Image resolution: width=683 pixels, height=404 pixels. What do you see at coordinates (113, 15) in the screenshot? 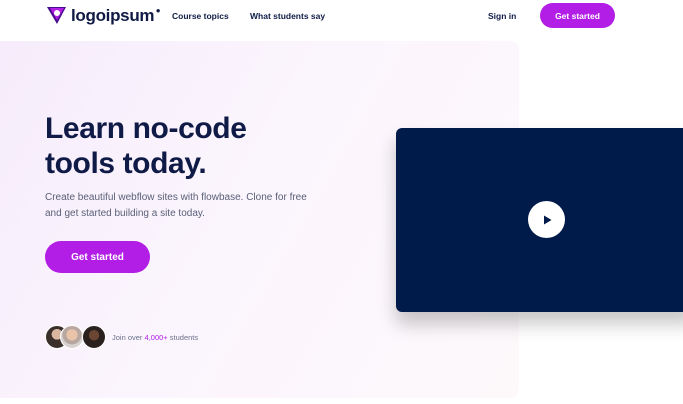
I see `logo-wordmark: logoipsum` at bounding box center [113, 15].